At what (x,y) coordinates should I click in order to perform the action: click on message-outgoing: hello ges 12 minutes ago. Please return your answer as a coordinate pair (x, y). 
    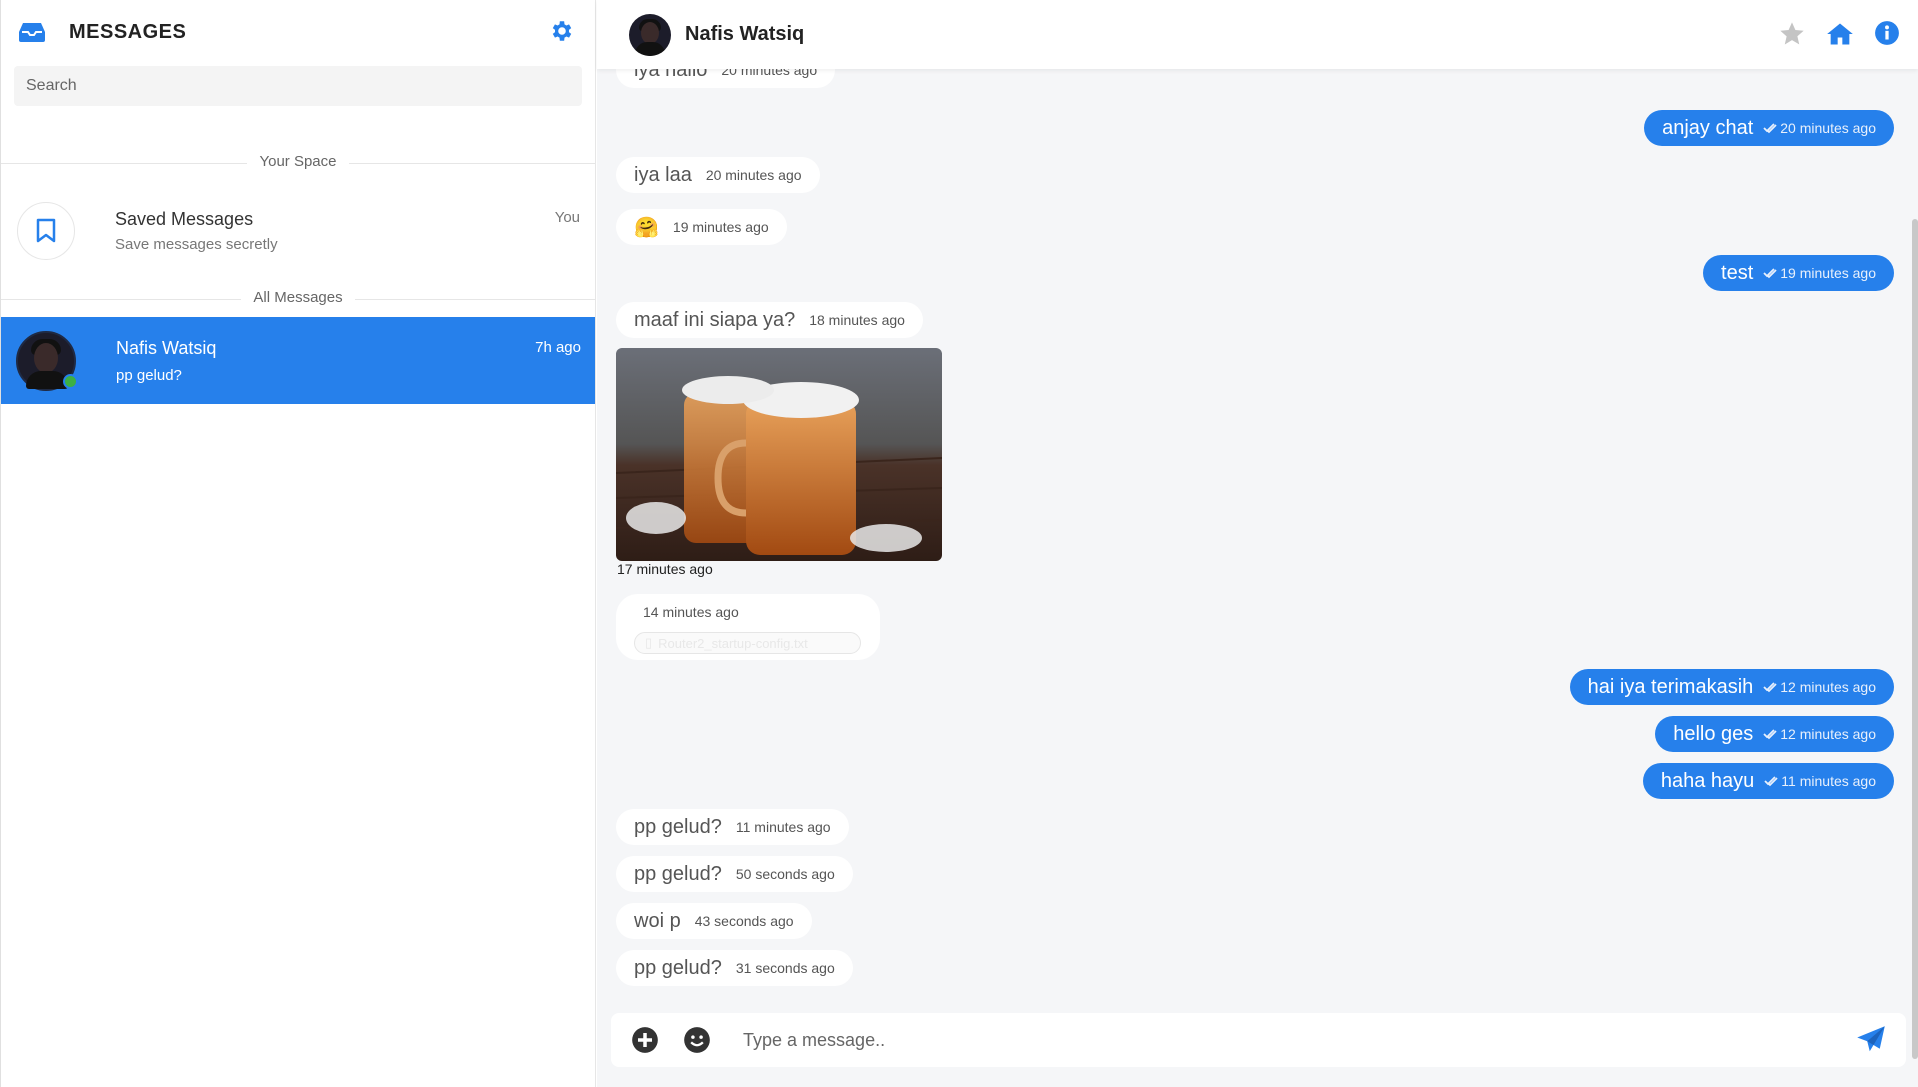
    Looking at the image, I should click on (1774, 734).